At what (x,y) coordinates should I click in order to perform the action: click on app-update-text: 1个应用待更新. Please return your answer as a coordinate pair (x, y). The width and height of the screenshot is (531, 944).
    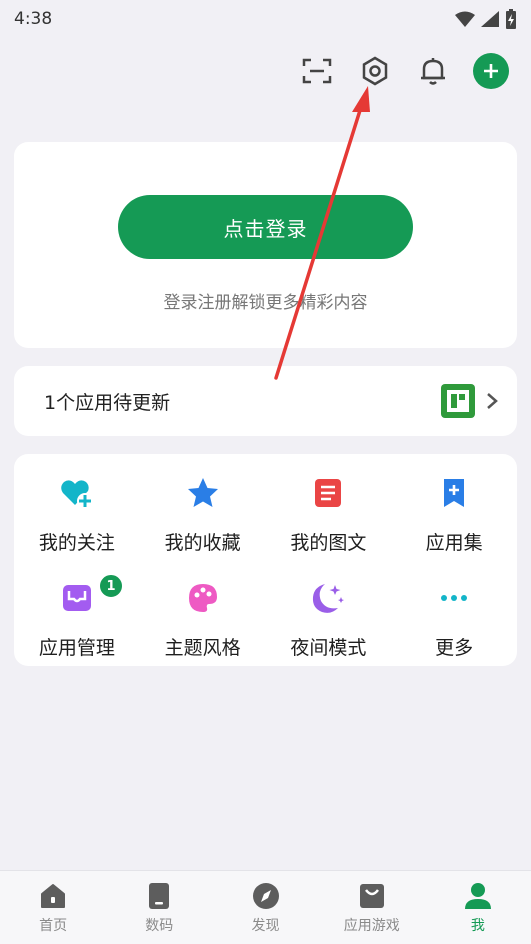
    Looking at the image, I should click on (107, 402).